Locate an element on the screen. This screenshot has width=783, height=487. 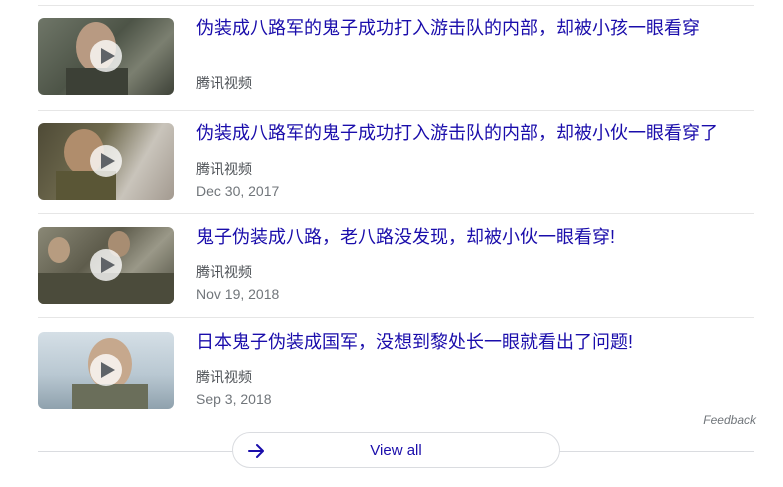
result-title: 日本鬼子伪装成国军，没想到黎处长一眼就看出了问题! is located at coordinates (414, 342).